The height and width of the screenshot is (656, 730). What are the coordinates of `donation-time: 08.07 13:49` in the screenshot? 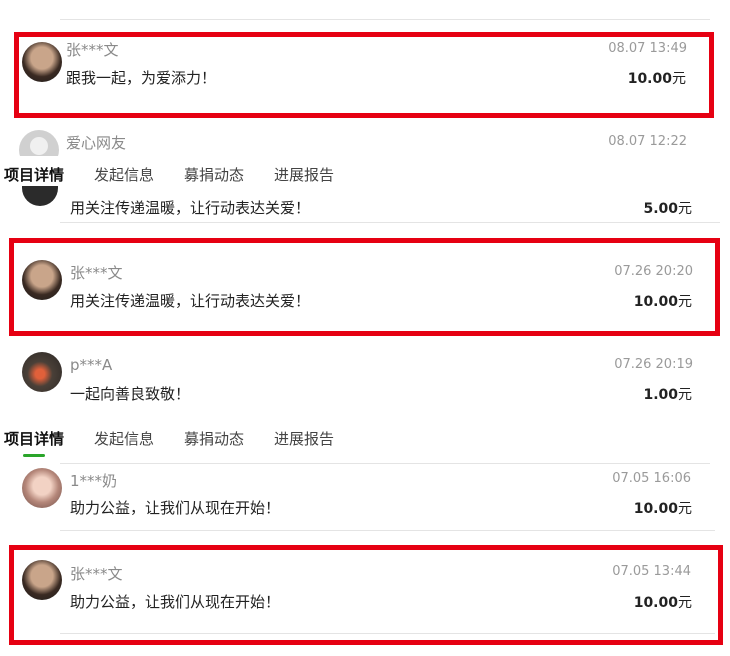 It's located at (647, 48).